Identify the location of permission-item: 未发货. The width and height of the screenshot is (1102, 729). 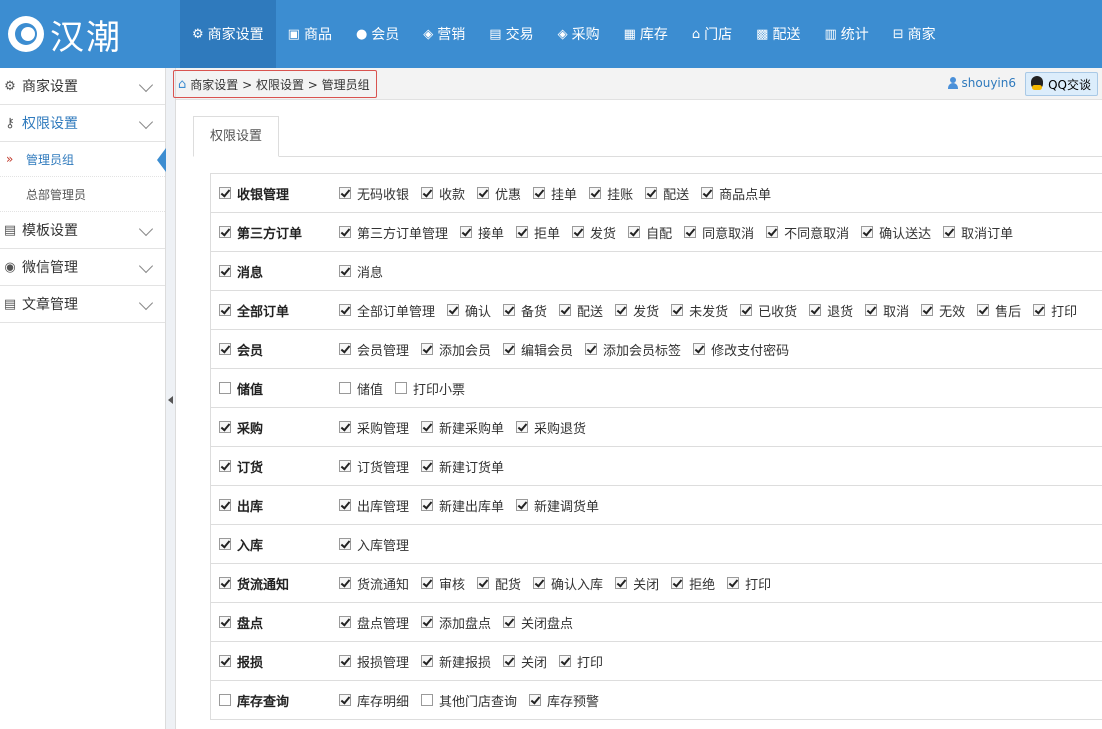
(699, 310).